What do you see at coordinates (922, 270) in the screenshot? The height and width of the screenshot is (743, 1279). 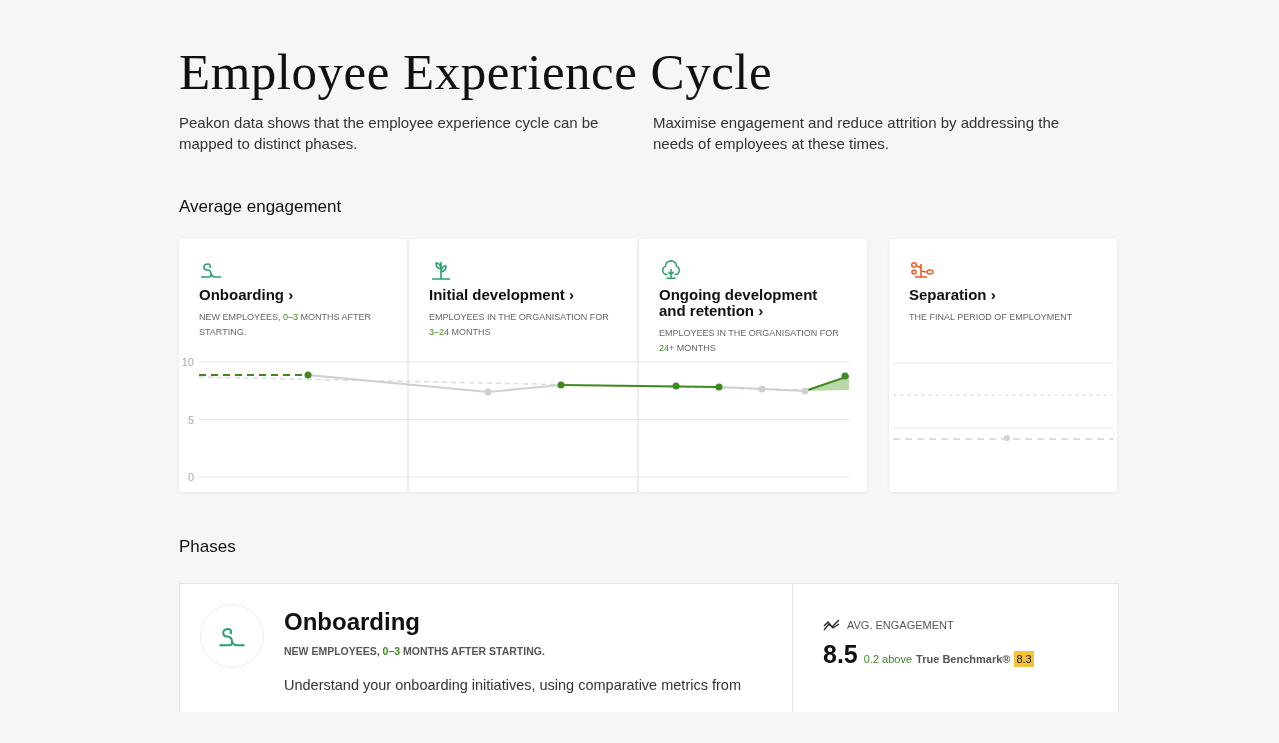 I see `seedling-icon` at bounding box center [922, 270].